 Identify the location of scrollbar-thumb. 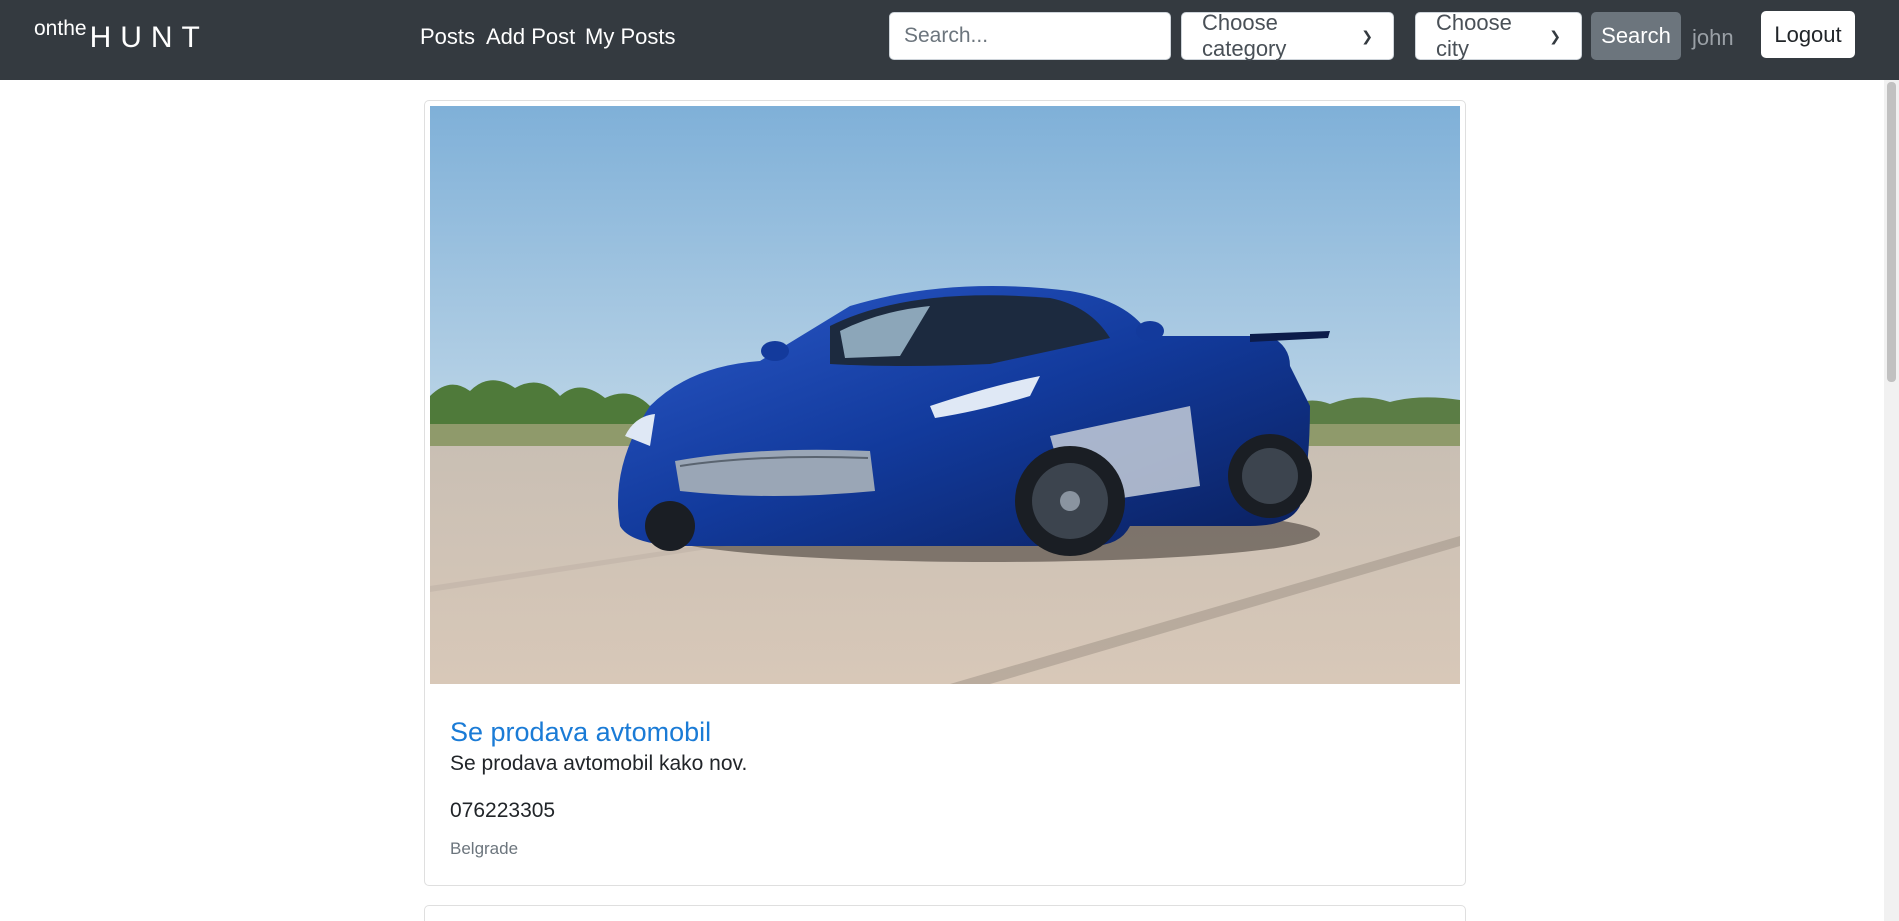
(1891, 232).